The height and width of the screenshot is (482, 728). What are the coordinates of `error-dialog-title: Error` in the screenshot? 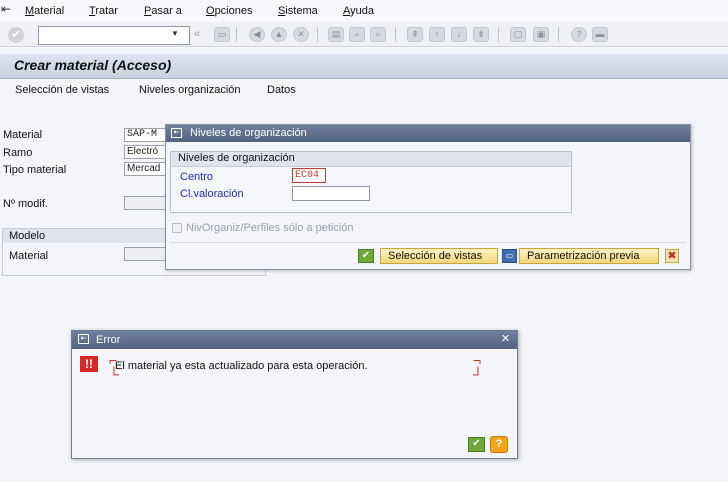 It's located at (108, 340).